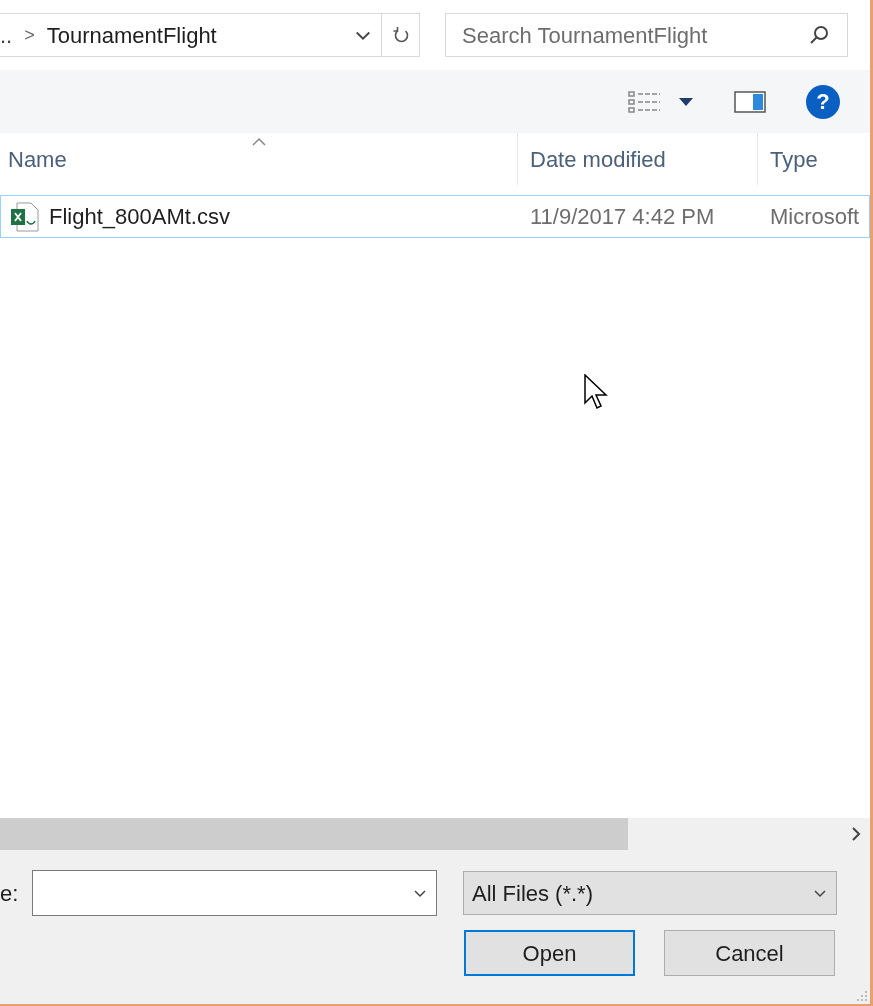 Image resolution: width=873 pixels, height=1006 pixels. I want to click on resize-grip-icon, so click(861, 995).